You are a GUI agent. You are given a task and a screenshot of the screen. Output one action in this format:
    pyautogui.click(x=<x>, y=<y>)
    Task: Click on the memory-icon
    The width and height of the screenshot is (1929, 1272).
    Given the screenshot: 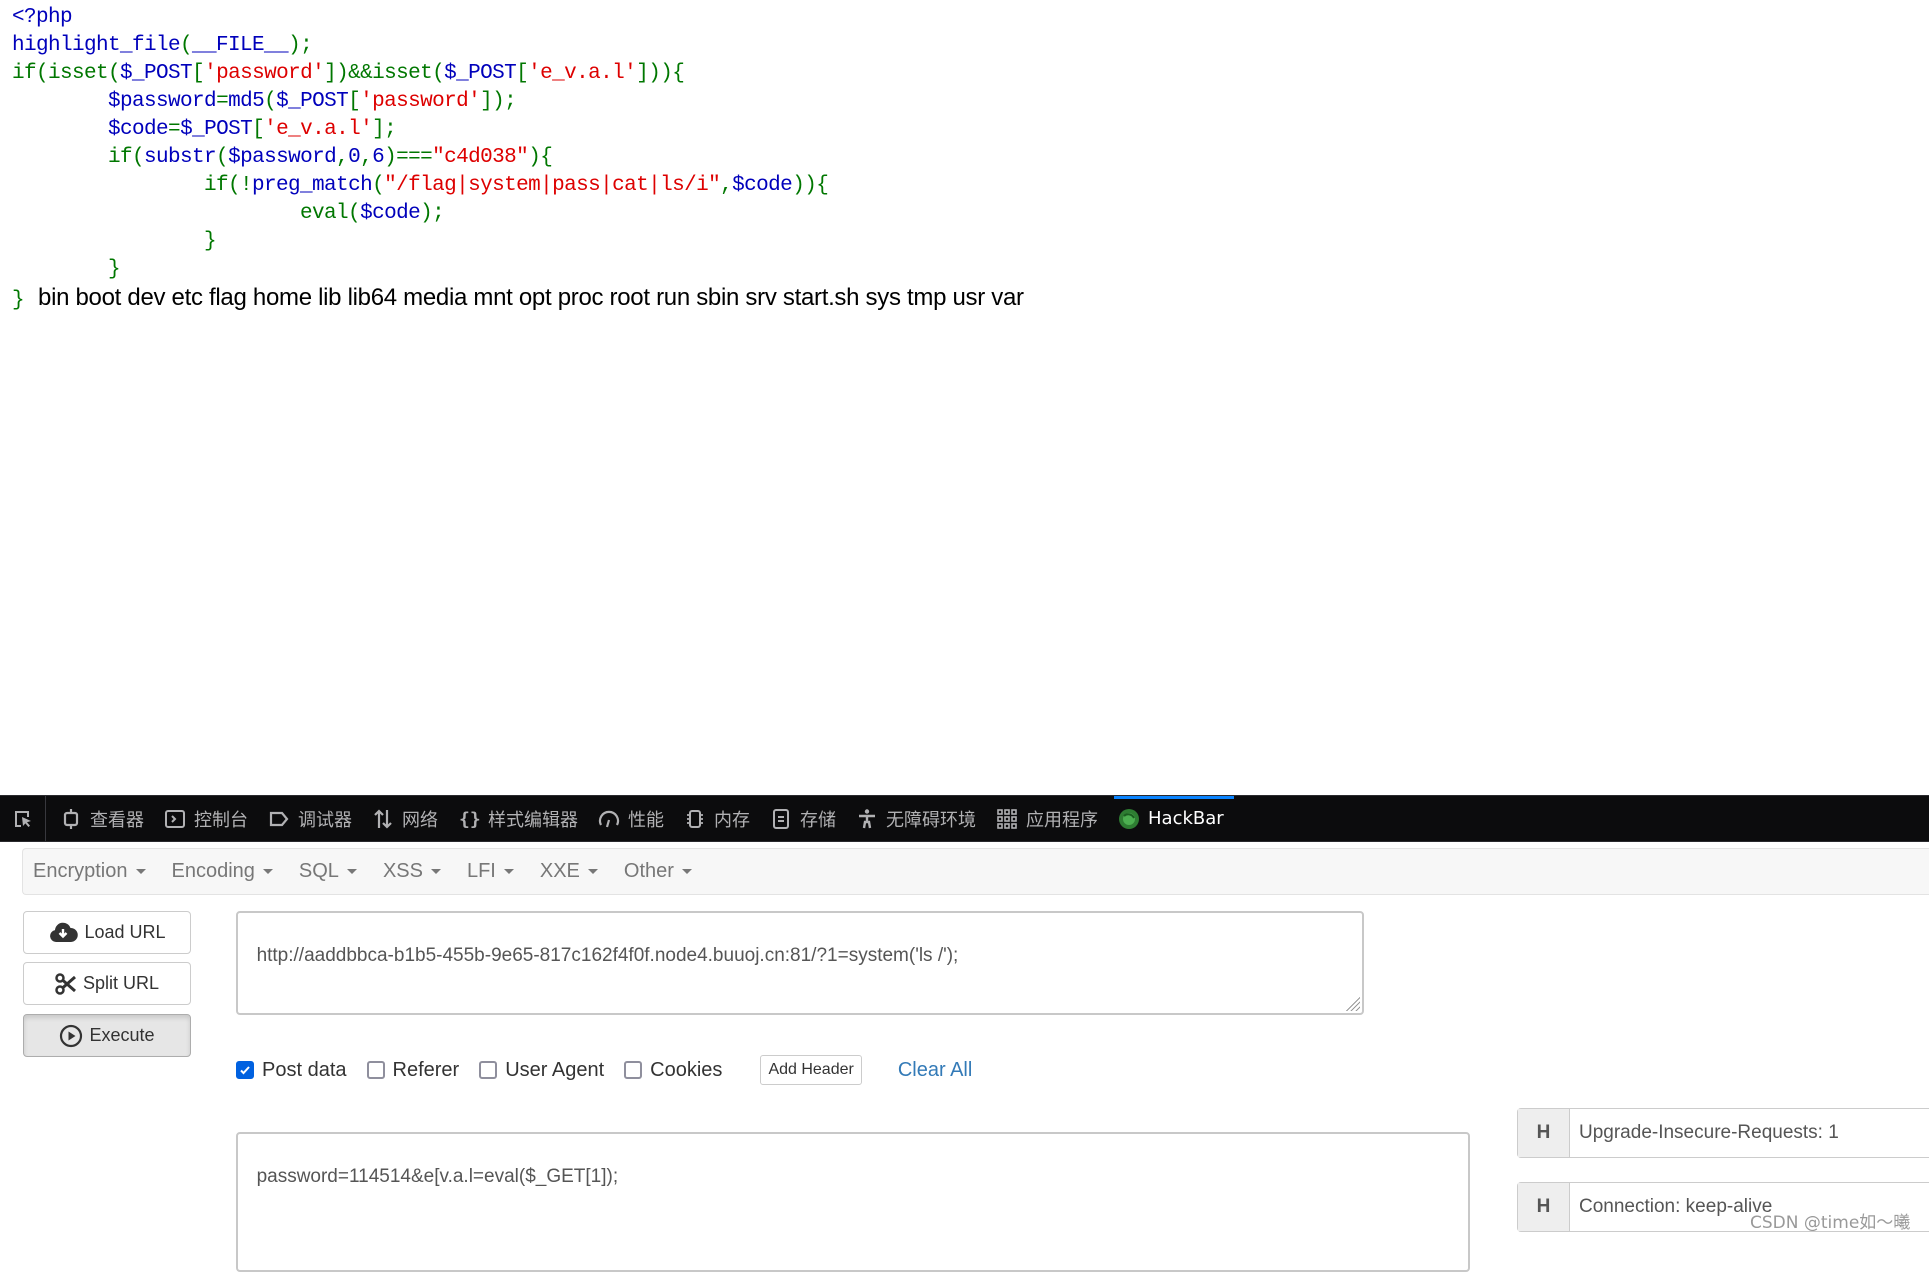 What is the action you would take?
    pyautogui.click(x=695, y=819)
    